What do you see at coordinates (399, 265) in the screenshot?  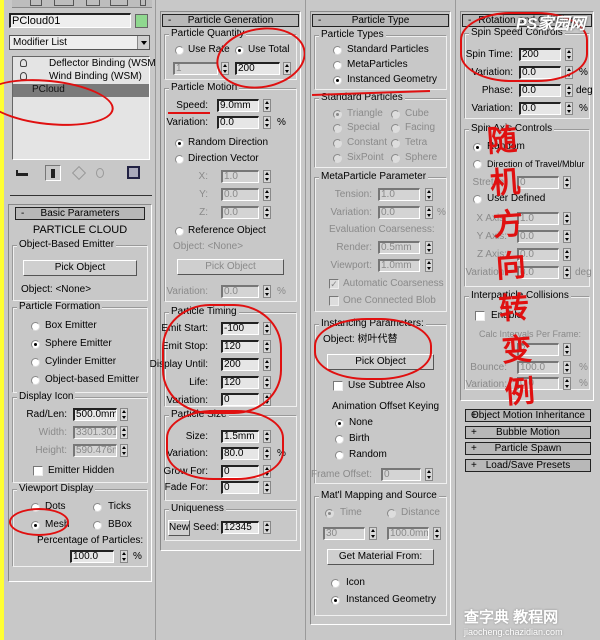 I see `viewport-field: 1.0mm` at bounding box center [399, 265].